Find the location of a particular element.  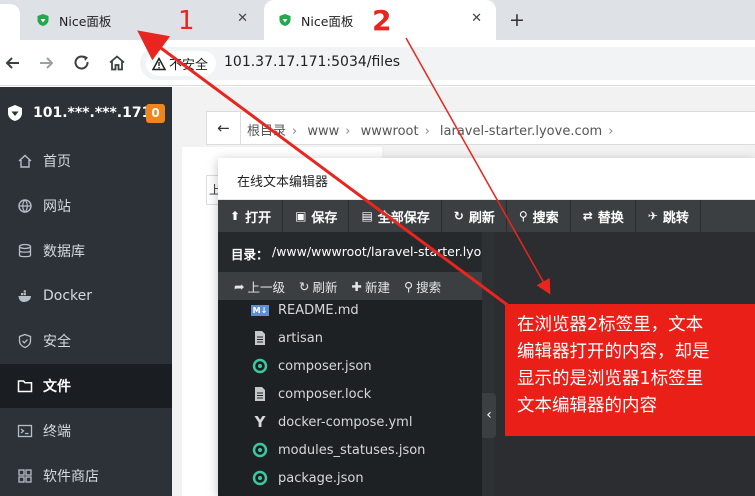

save-all-icon: ▤ is located at coordinates (367, 216).